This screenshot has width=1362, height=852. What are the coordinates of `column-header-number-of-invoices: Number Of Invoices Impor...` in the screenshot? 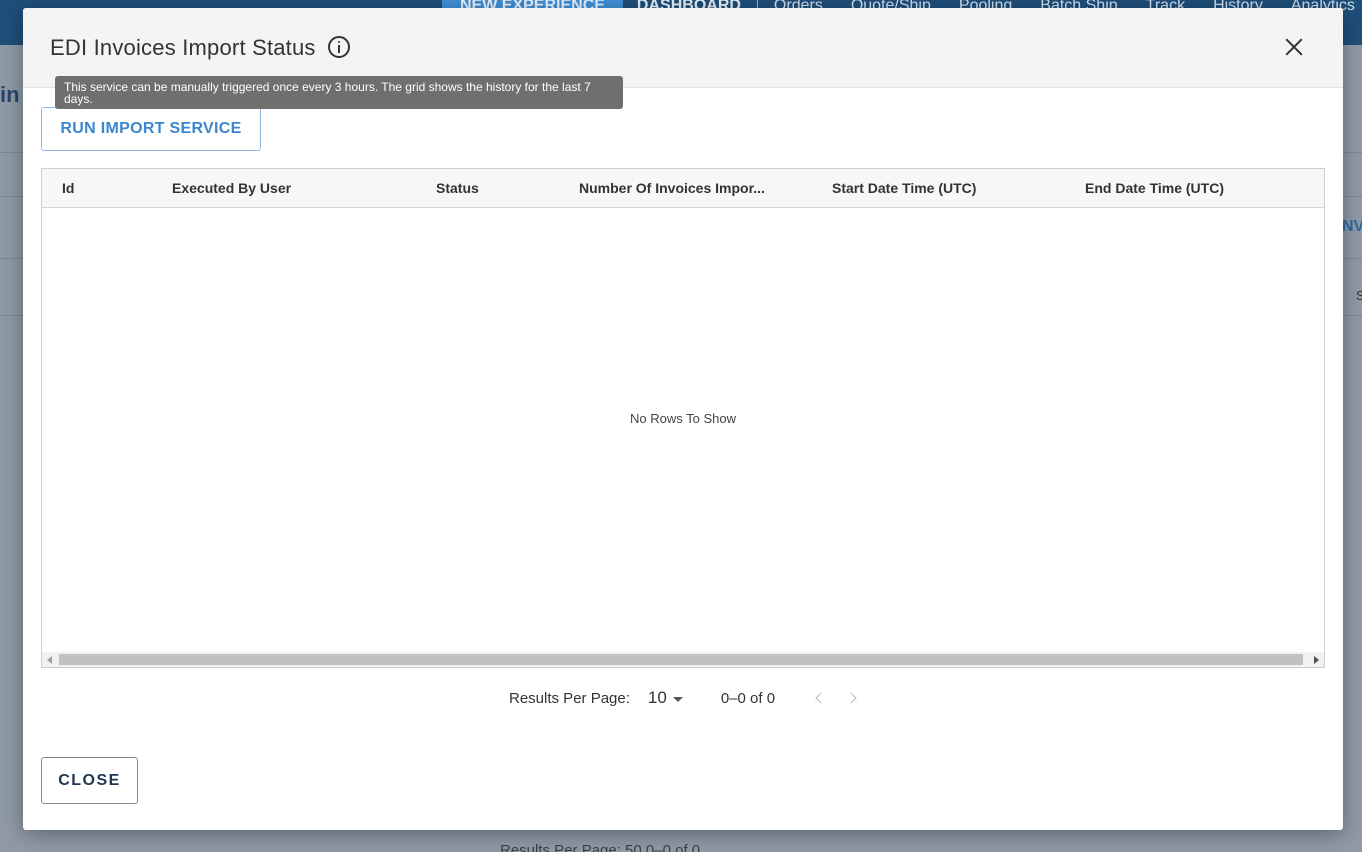 It's located at (679, 188).